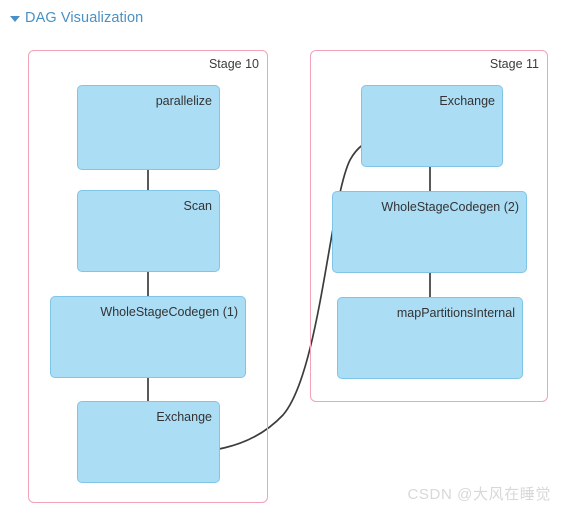 The height and width of the screenshot is (522, 569). Describe the element at coordinates (514, 64) in the screenshot. I see `stage-cluster-label: Stage 11` at that location.